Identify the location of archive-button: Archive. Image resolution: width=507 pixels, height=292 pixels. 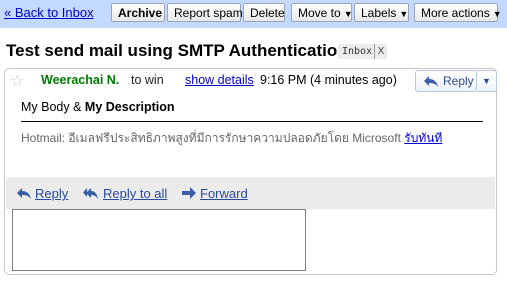
(138, 12).